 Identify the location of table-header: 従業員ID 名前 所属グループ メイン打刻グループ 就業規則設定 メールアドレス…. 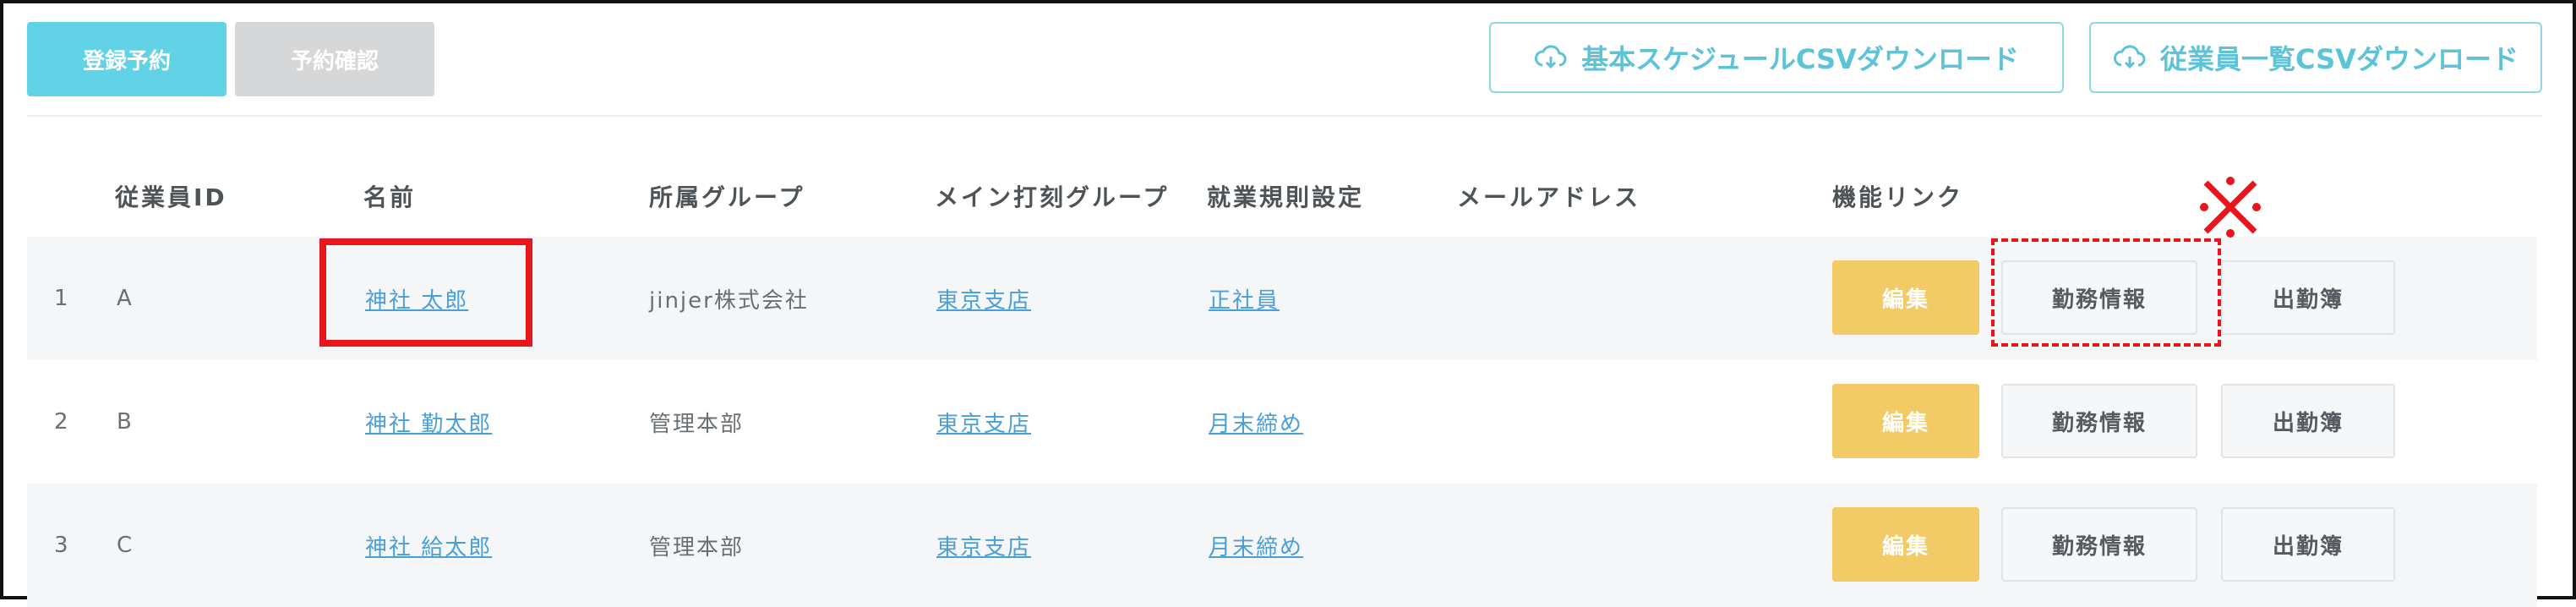
(1284, 194).